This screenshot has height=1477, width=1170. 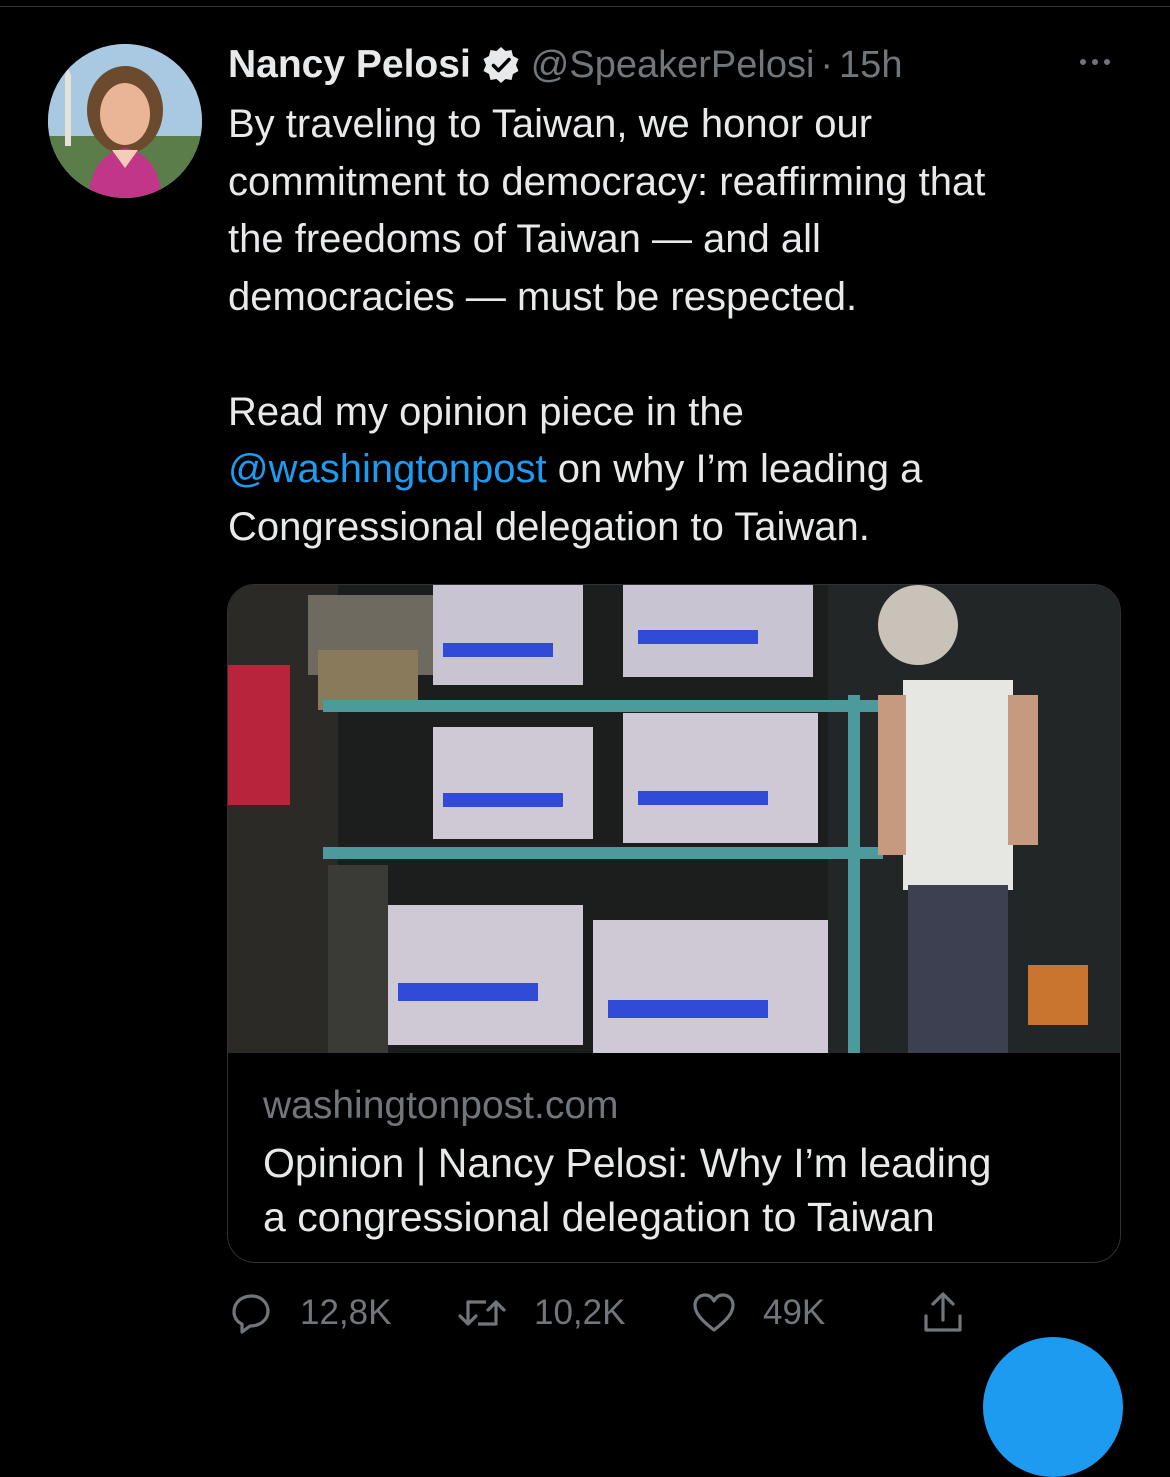 What do you see at coordinates (482, 1313) in the screenshot?
I see `retweet-icon` at bounding box center [482, 1313].